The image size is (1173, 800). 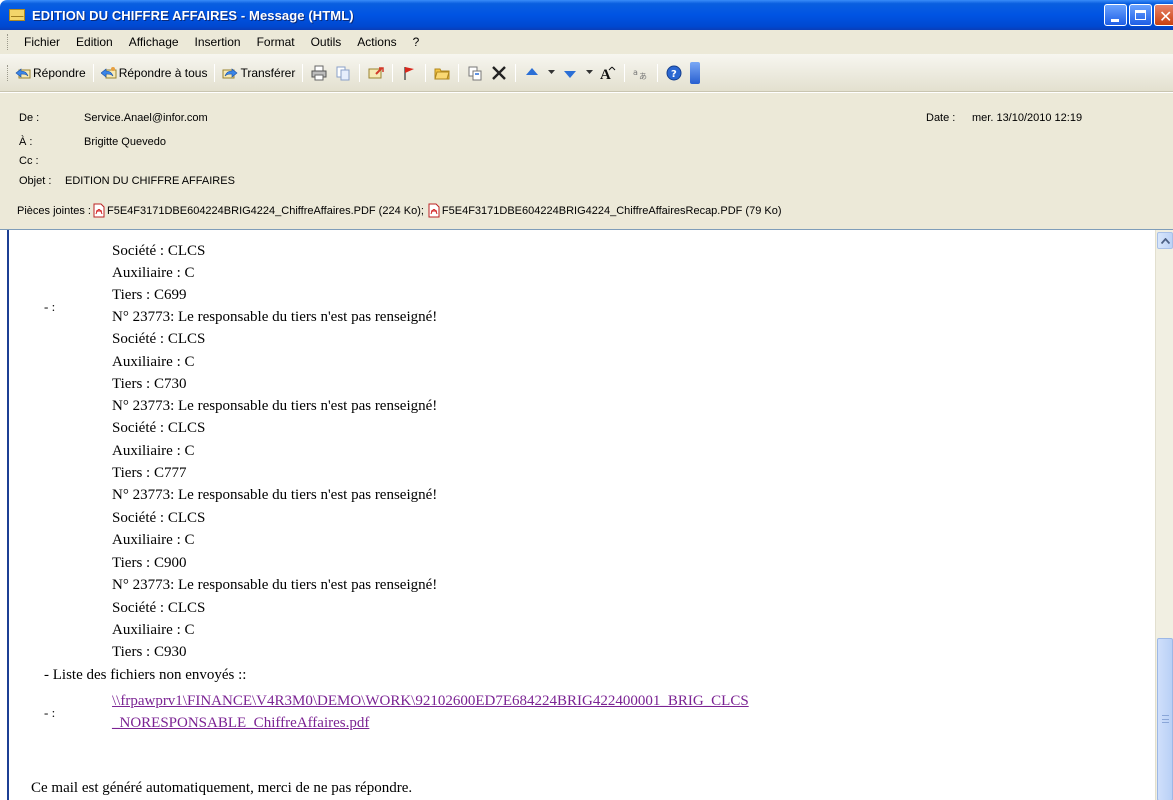 I want to click on forward-button: Transférer, so click(x=258, y=73).